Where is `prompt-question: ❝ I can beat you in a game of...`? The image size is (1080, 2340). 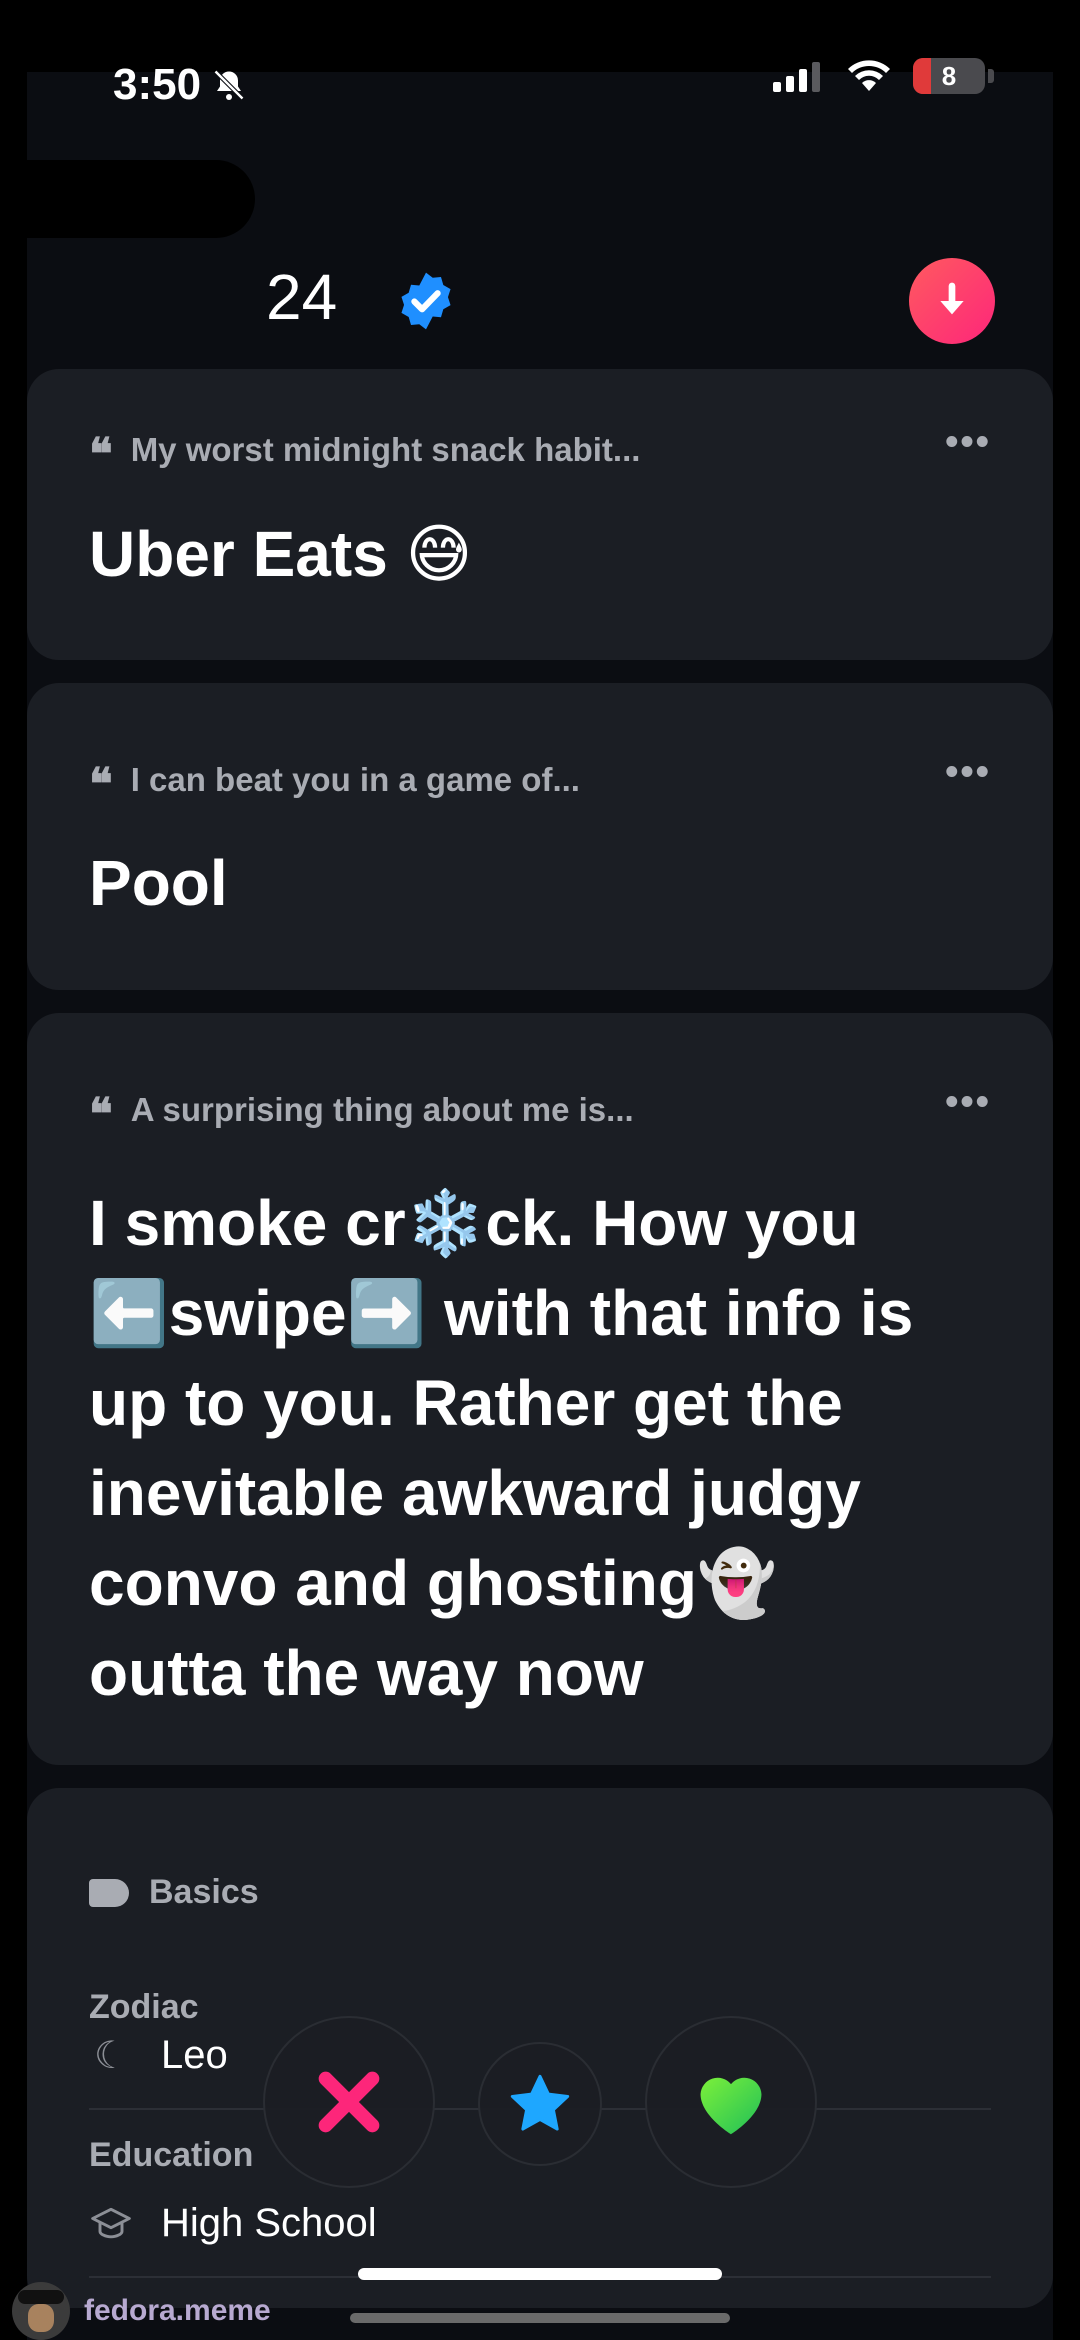
prompt-question: ❝ I can beat you in a game of... is located at coordinates (334, 784).